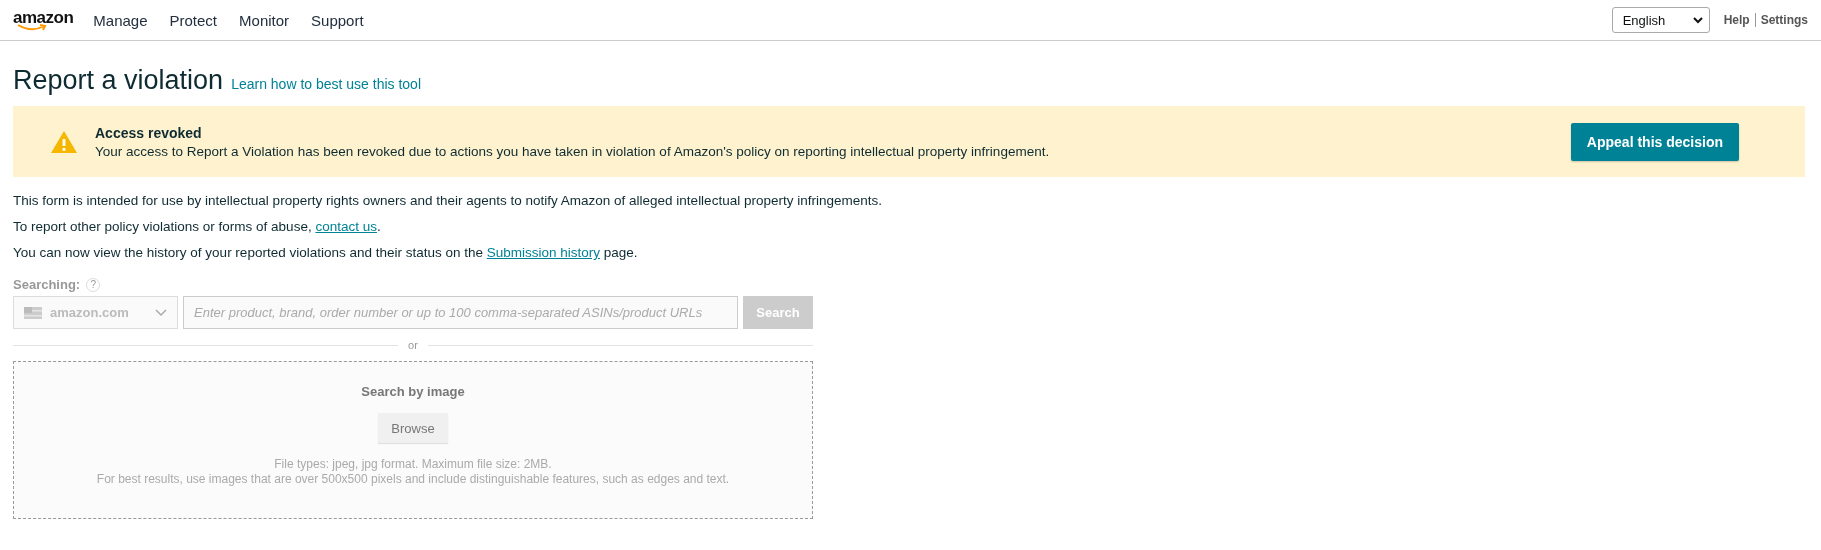  Describe the element at coordinates (33, 312) in the screenshot. I see `flag-icon` at that location.